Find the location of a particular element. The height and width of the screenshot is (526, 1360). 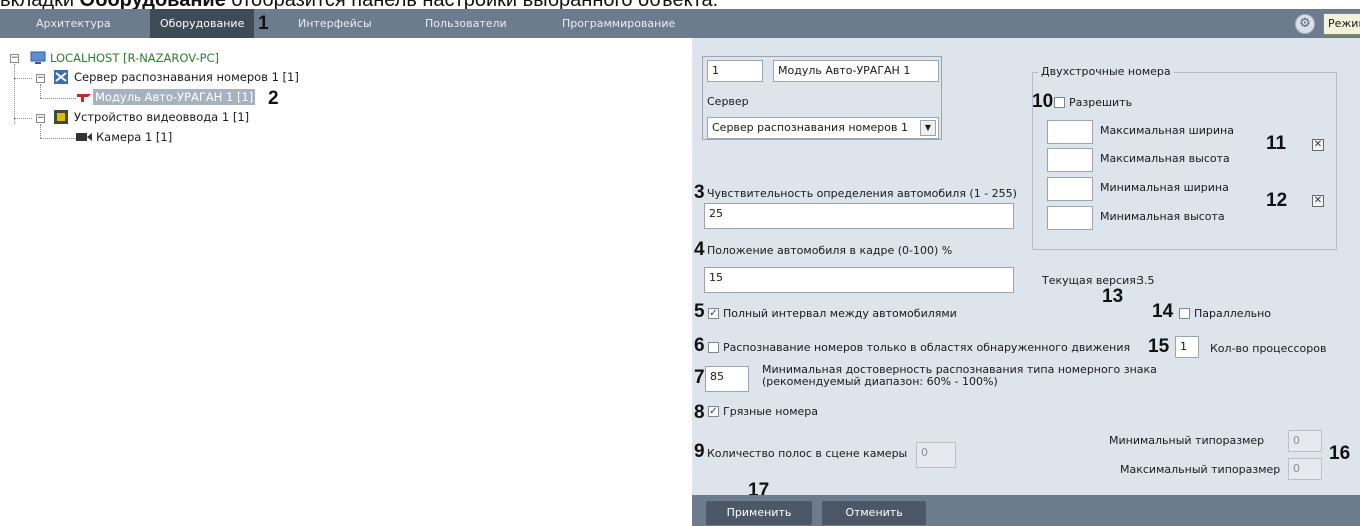

min-width-input is located at coordinates (1070, 189).